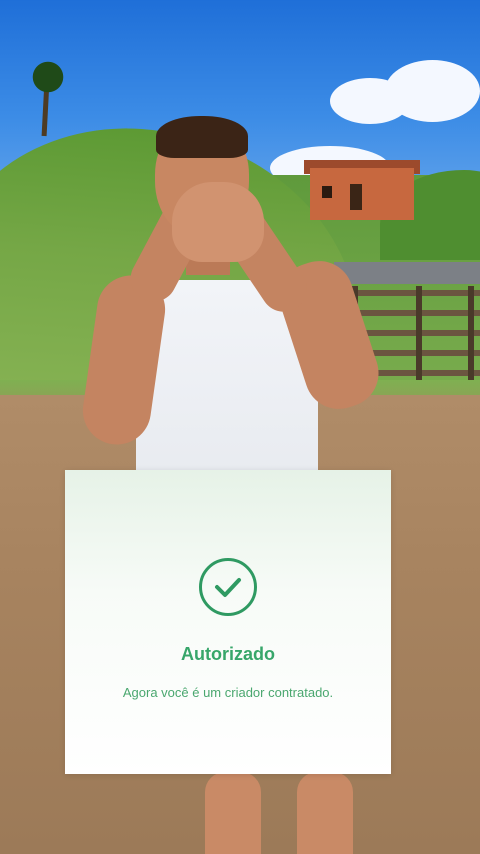 This screenshot has width=480, height=854. Describe the element at coordinates (356, 197) in the screenshot. I see `house-door` at that location.